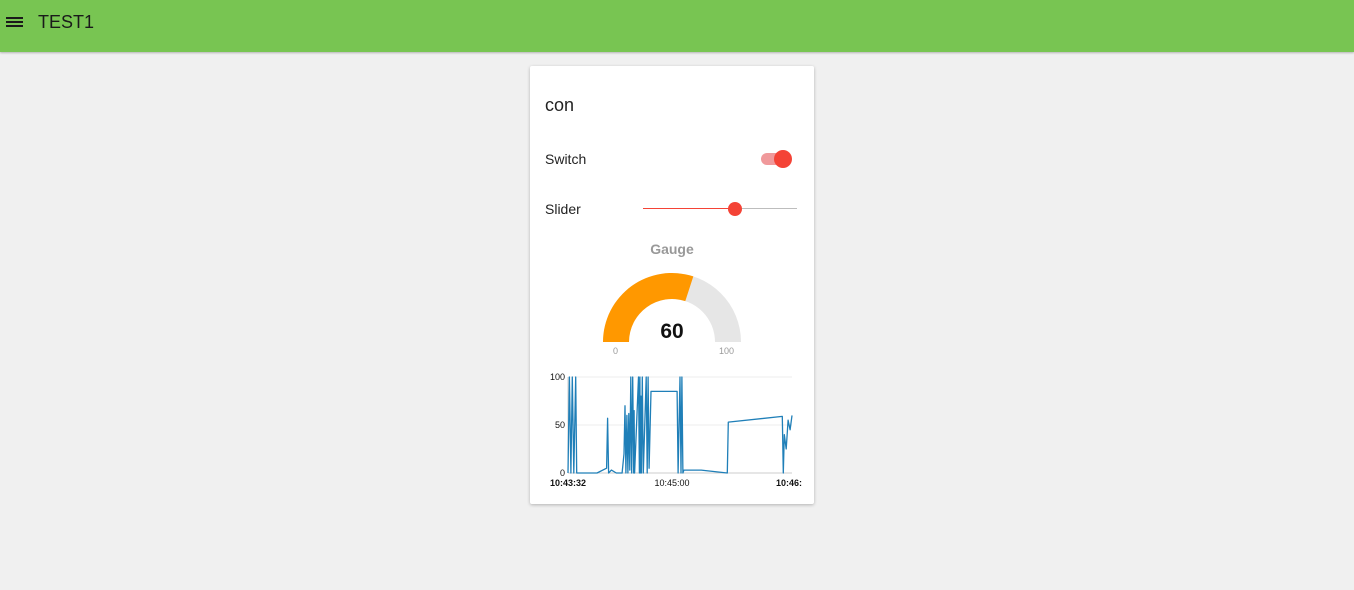  What do you see at coordinates (562, 473) in the screenshot?
I see `y-tick-label: 0` at bounding box center [562, 473].